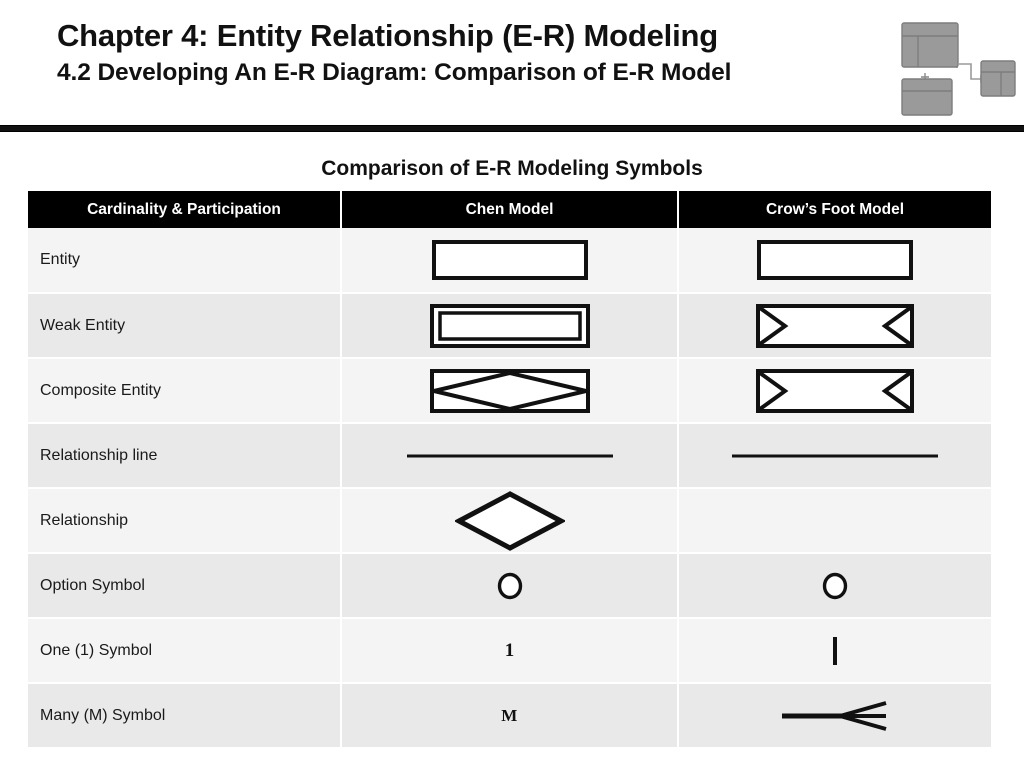  Describe the element at coordinates (185, 326) in the screenshot. I see `row-label-weak-entity: Weak Entity` at that location.